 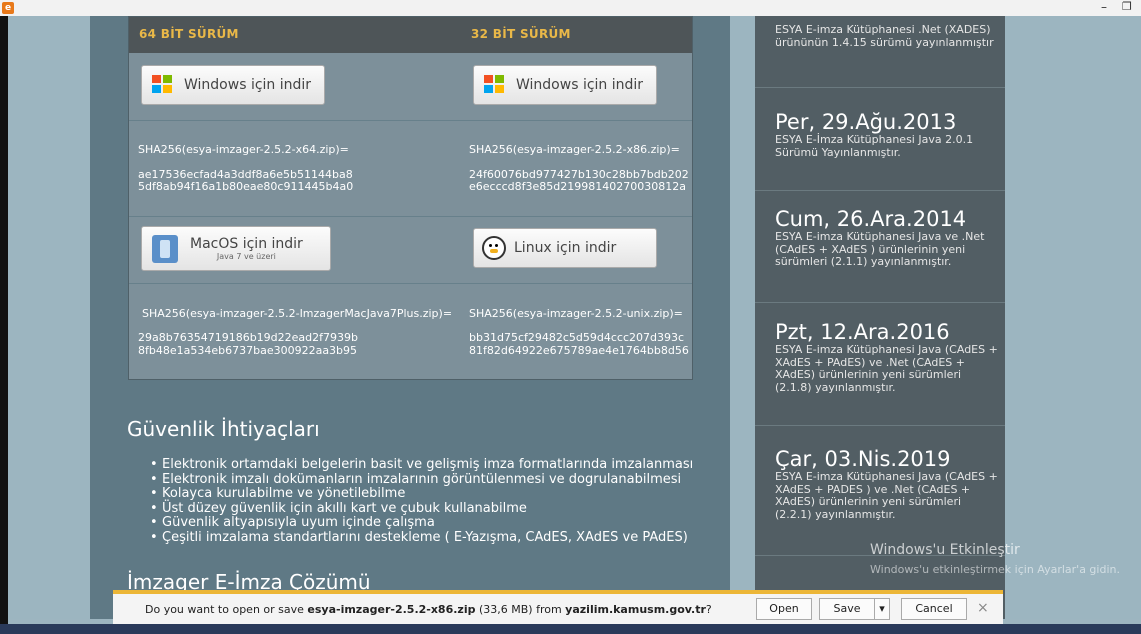 What do you see at coordinates (570, 629) in the screenshot?
I see `windows-taskbar` at bounding box center [570, 629].